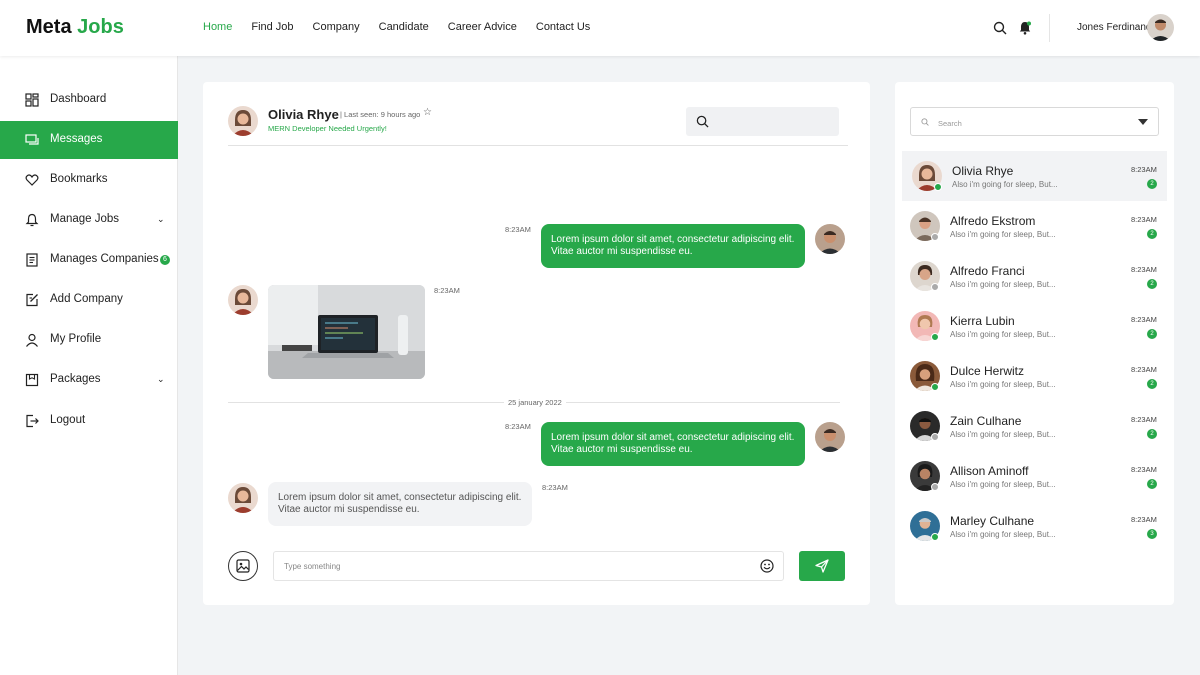  Describe the element at coordinates (427, 112) in the screenshot. I see `star-icon: ☆` at that location.